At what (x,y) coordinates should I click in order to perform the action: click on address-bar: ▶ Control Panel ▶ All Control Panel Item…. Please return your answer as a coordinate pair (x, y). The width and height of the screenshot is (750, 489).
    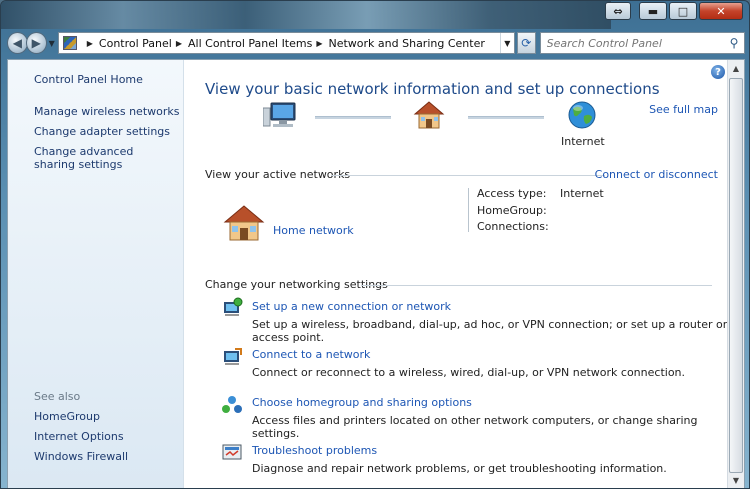
    Looking at the image, I should click on (286, 43).